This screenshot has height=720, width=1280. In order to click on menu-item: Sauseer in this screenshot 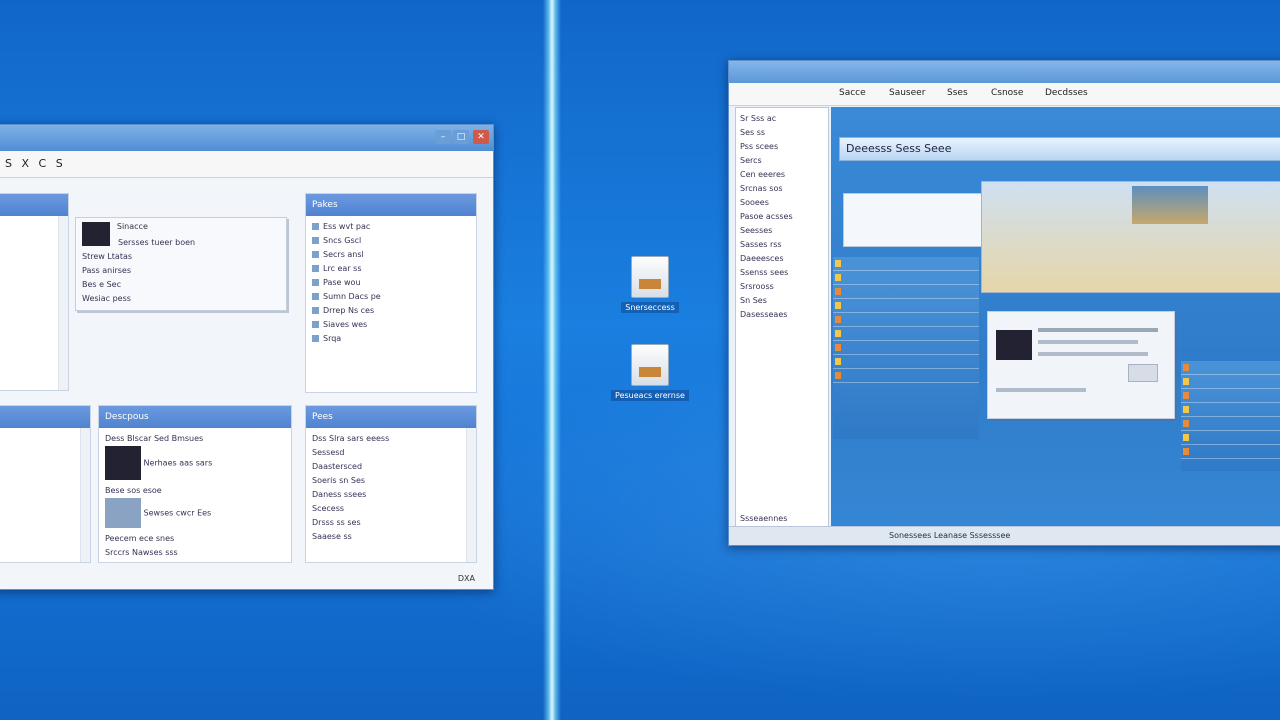, I will do `click(907, 93)`.